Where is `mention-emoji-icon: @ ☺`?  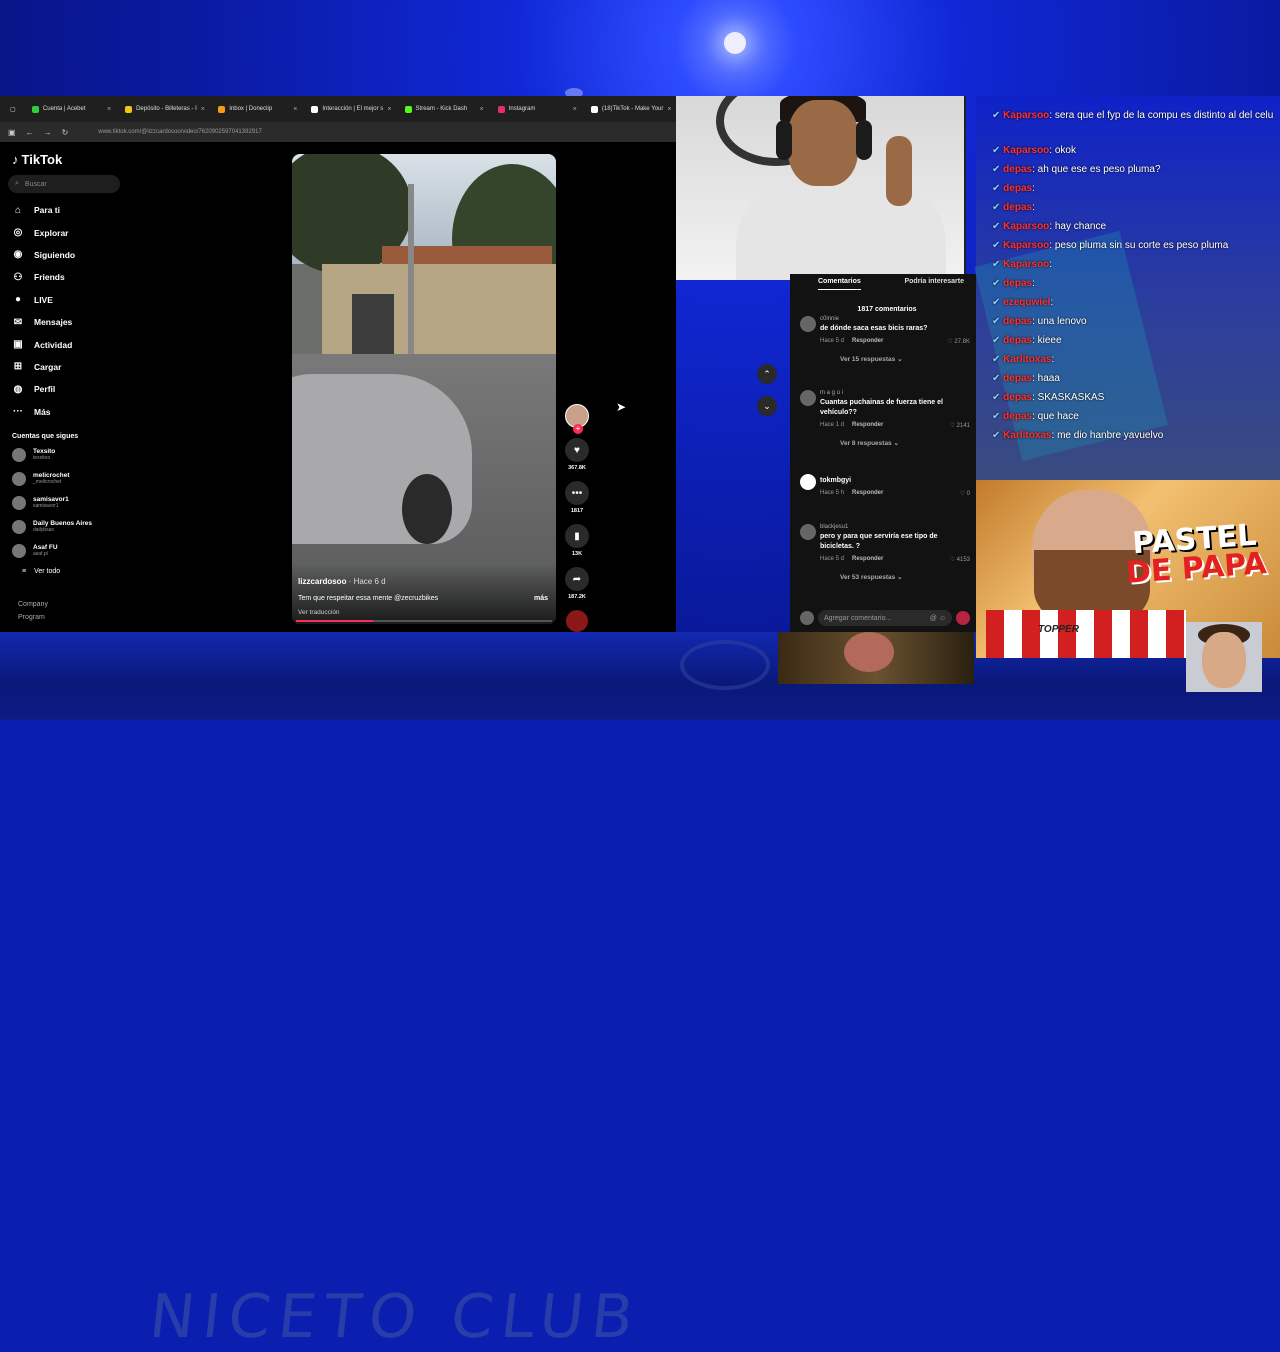 mention-emoji-icon: @ ☺ is located at coordinates (938, 618).